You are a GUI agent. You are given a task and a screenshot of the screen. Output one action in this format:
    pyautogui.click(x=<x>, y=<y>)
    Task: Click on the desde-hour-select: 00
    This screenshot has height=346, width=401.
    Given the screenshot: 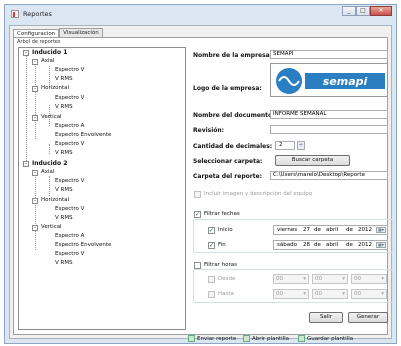 What is the action you would take?
    pyautogui.click(x=291, y=279)
    